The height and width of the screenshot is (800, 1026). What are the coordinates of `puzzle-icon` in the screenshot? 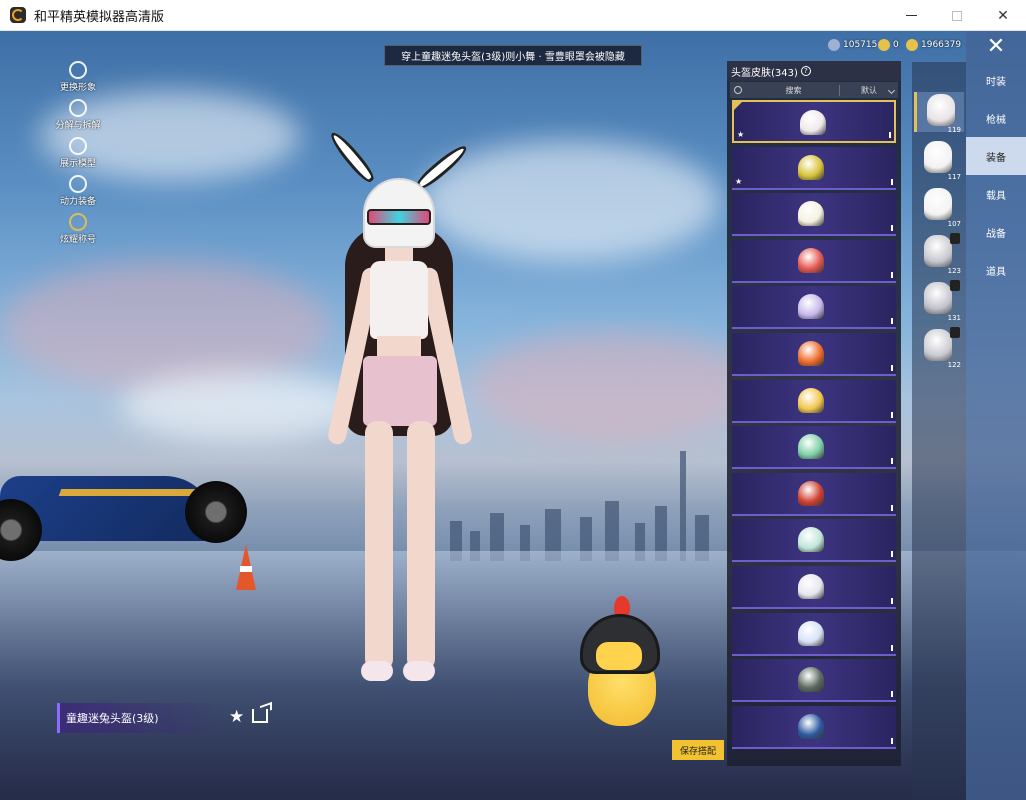 It's located at (78, 108).